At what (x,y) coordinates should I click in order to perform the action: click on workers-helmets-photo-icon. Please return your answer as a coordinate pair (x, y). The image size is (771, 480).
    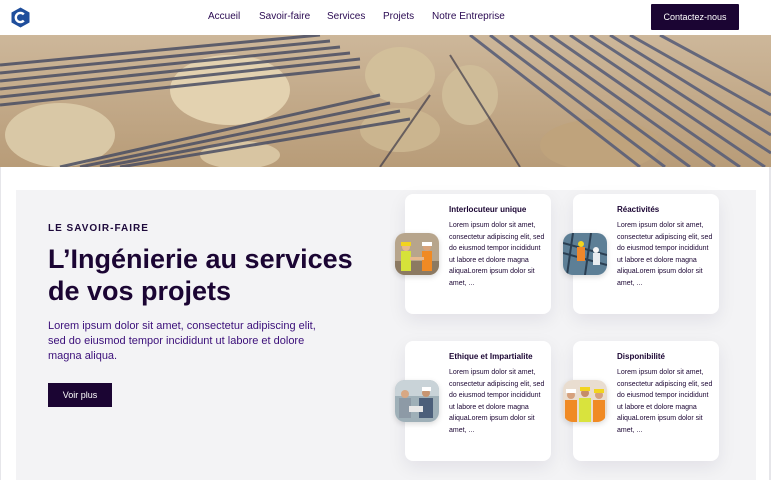
    Looking at the image, I should click on (585, 401).